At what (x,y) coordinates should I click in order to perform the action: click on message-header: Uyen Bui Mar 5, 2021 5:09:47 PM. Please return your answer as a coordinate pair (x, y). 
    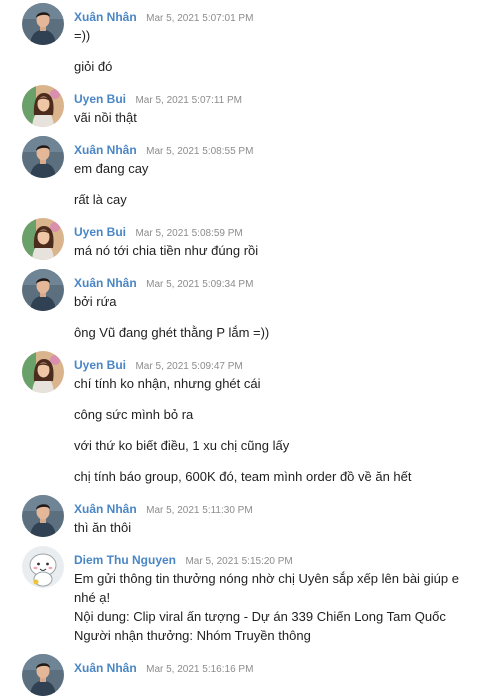
    Looking at the image, I should click on (158, 364).